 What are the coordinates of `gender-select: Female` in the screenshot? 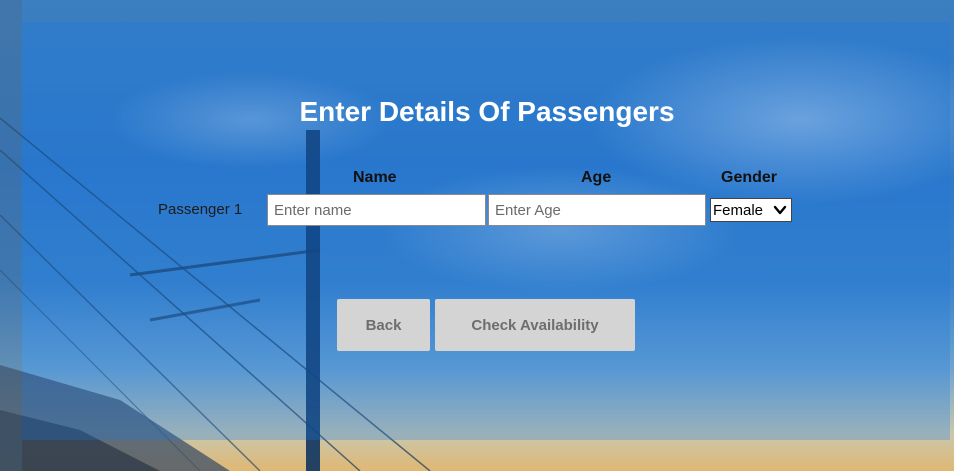 It's located at (751, 210).